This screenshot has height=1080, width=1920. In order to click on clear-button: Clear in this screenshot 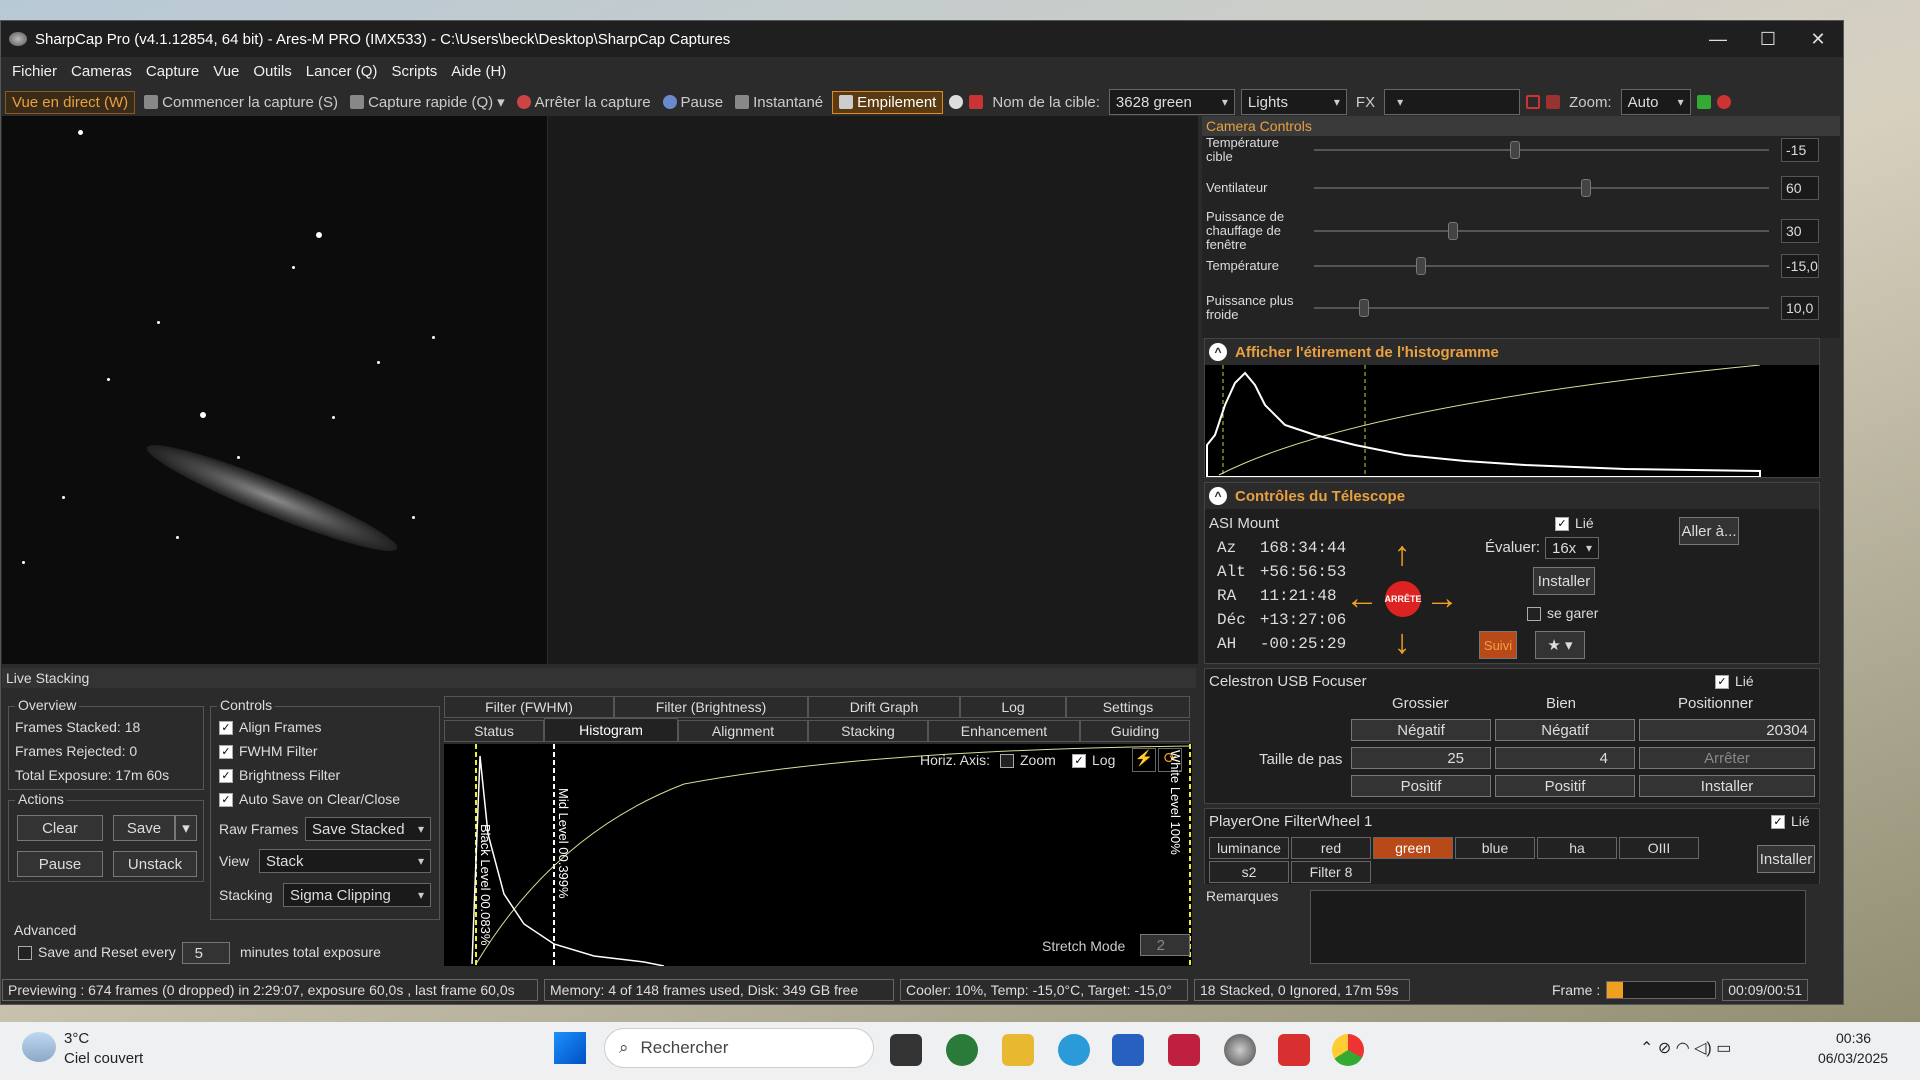, I will do `click(60, 828)`.